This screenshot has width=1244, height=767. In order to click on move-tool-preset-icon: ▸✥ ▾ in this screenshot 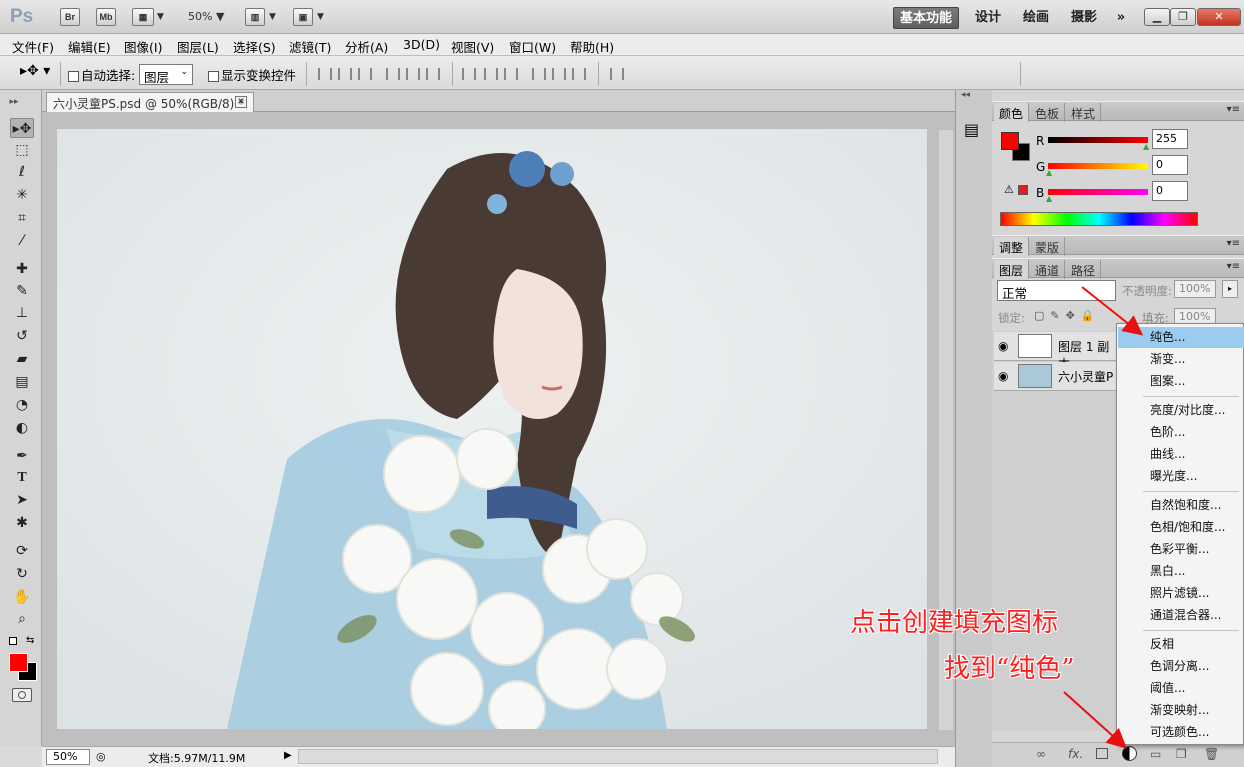, I will do `click(35, 71)`.